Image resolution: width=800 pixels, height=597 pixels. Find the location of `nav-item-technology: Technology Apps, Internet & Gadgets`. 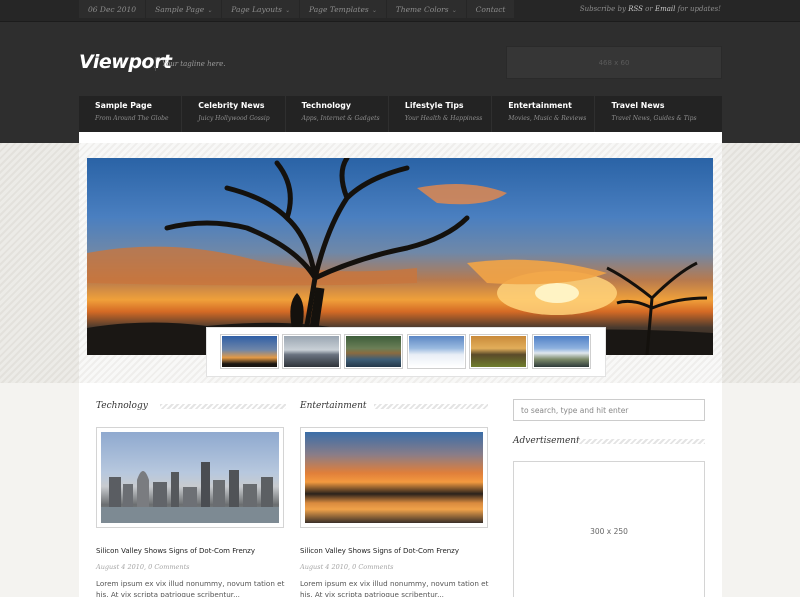

nav-item-technology: Technology Apps, Internet & Gadgets is located at coordinates (337, 114).